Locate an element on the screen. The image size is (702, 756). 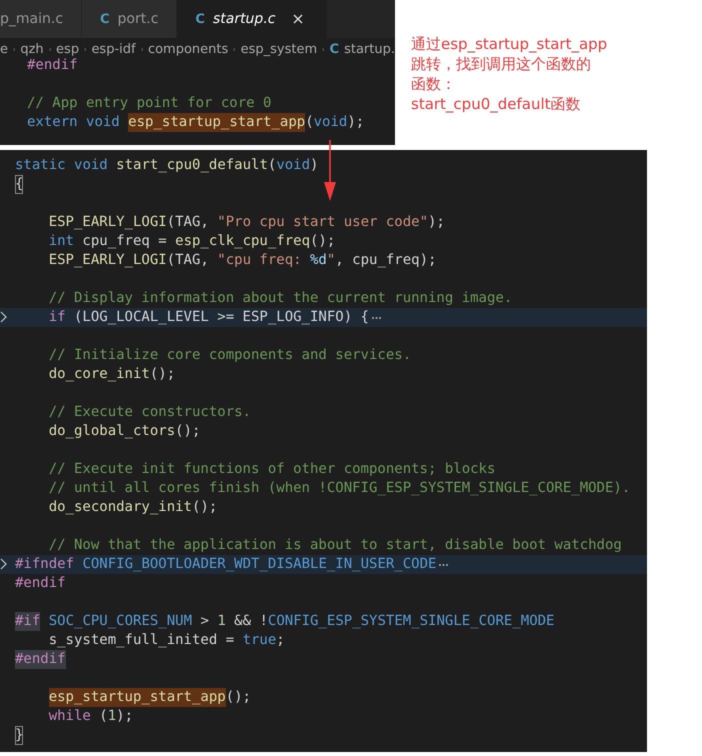
code-text: ; is located at coordinates (280, 640).